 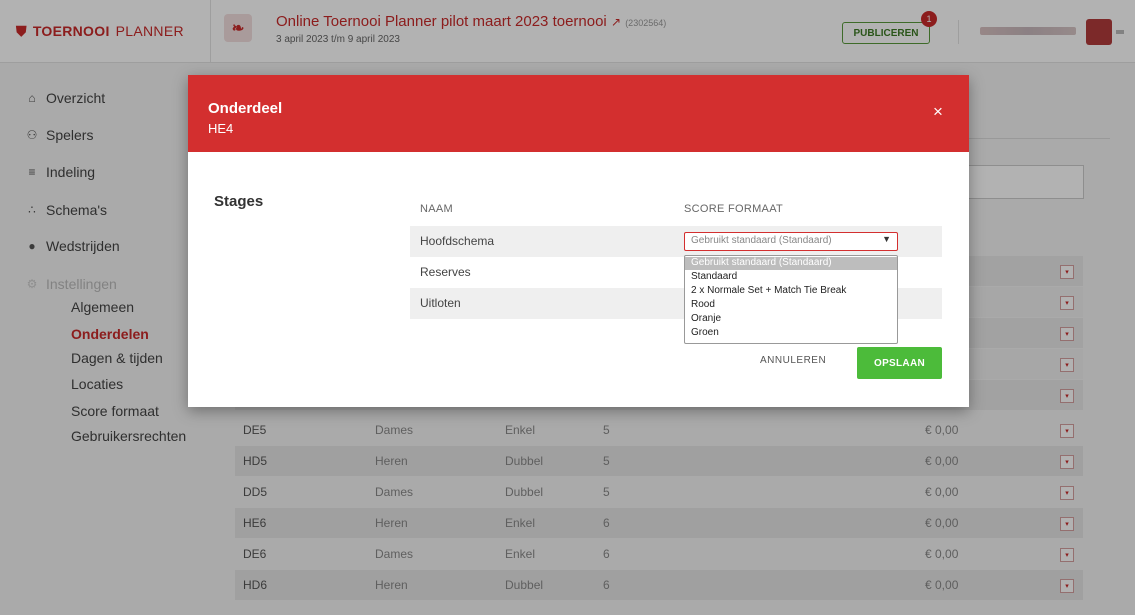 I want to click on option-label: Oranje, so click(x=706, y=318).